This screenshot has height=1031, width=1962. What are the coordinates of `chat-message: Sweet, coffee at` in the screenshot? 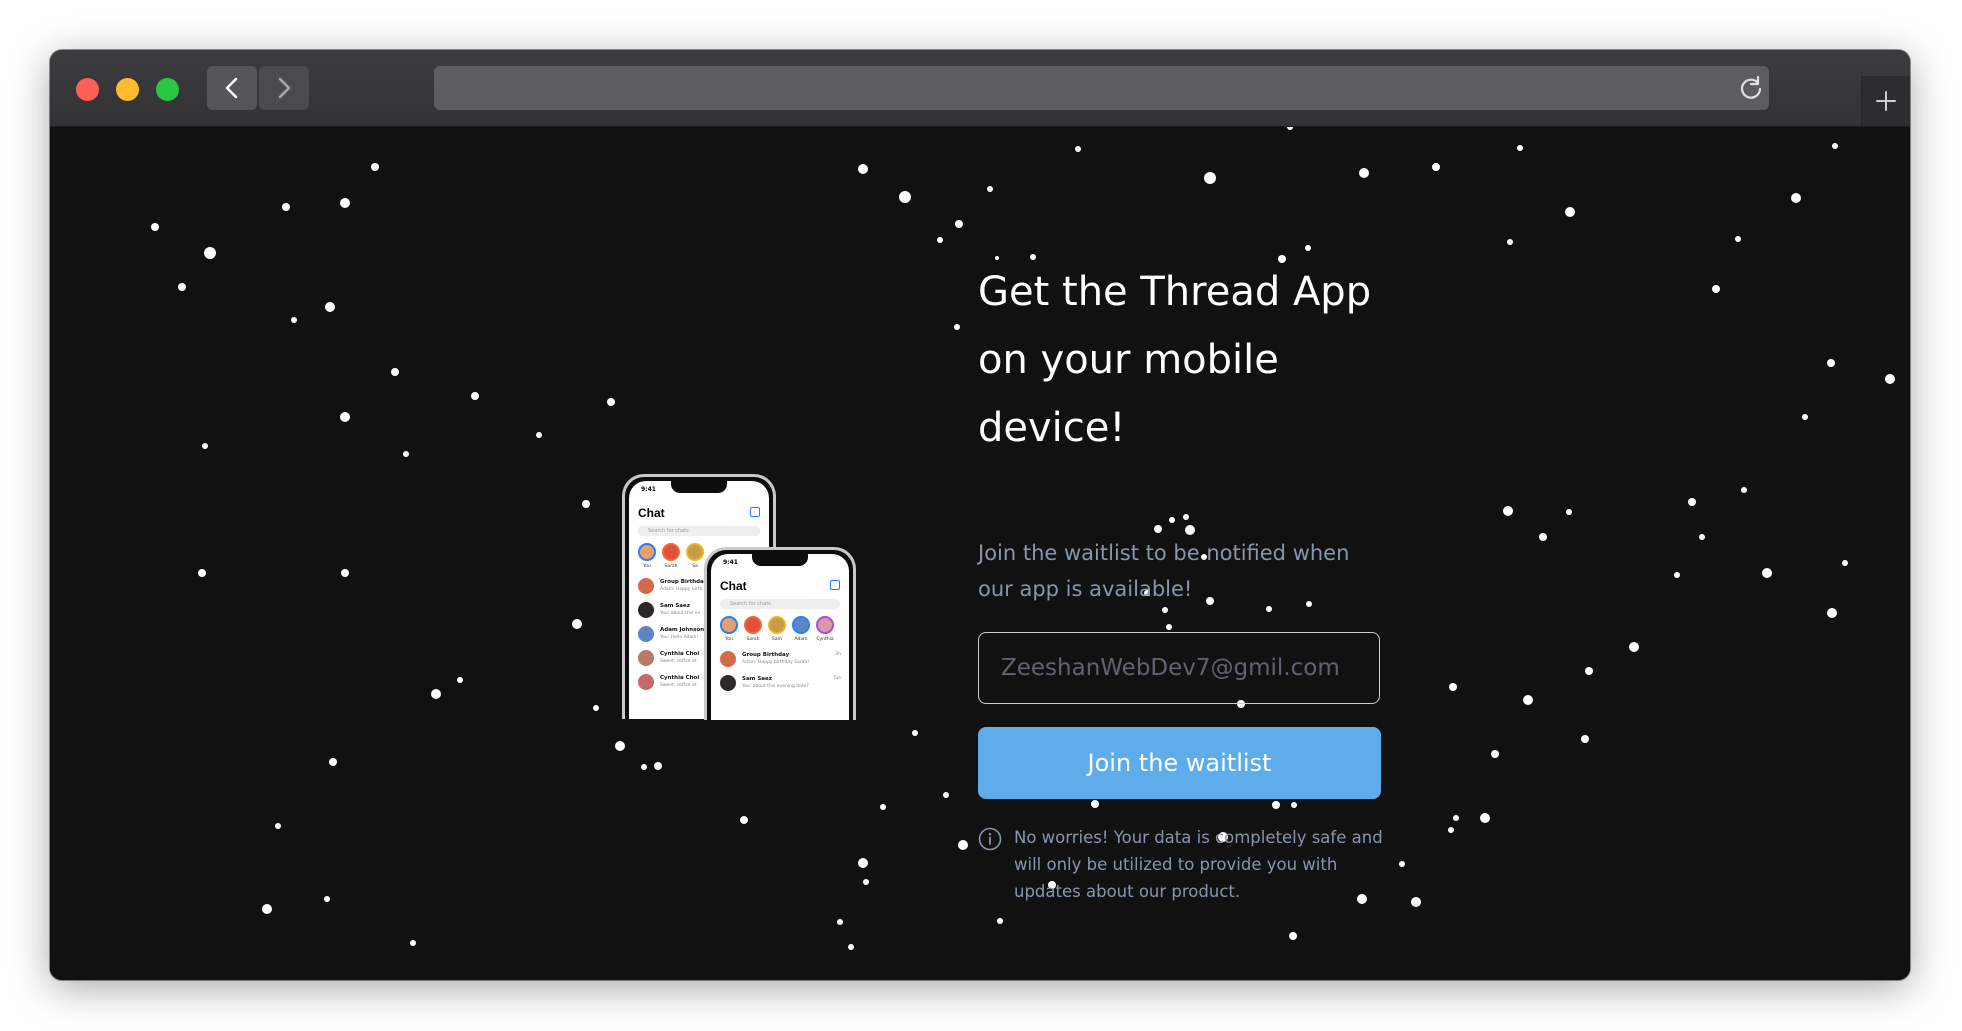 It's located at (678, 661).